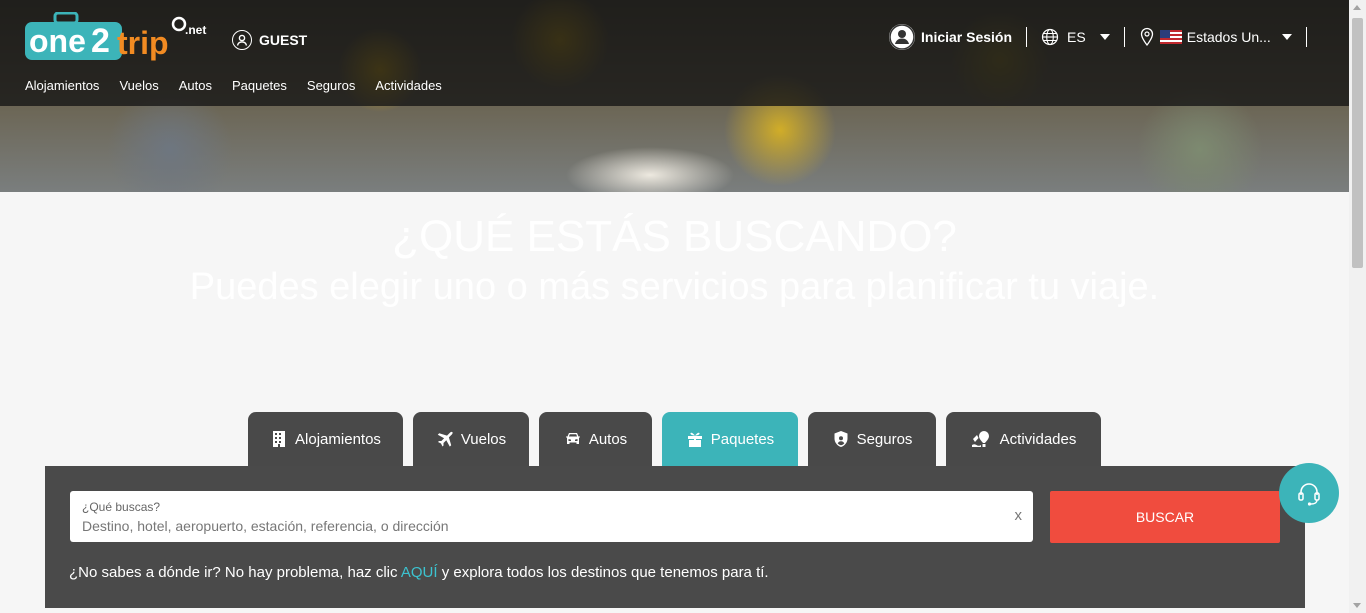 The width and height of the screenshot is (1366, 613). Describe the element at coordinates (121, 507) in the screenshot. I see `search-label: ¿Qué buscas?` at that location.